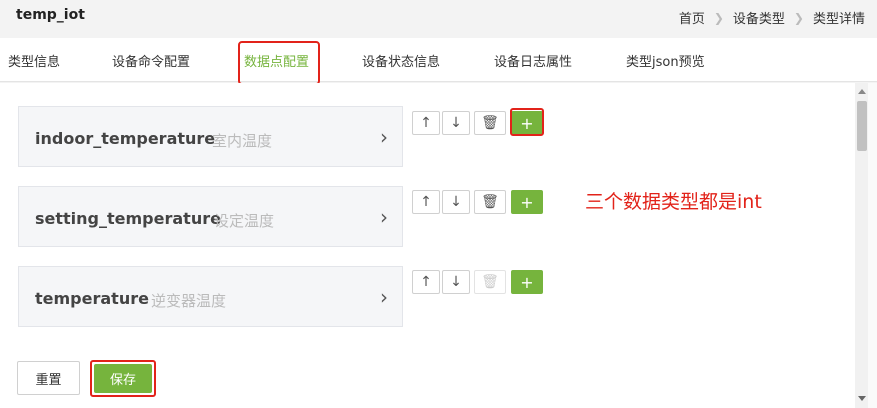 The image size is (877, 408). What do you see at coordinates (438, 16) in the screenshot?
I see `top-bar: temp_iot 首页 ❯ 设备类型 ❯ 类型详情` at bounding box center [438, 16].